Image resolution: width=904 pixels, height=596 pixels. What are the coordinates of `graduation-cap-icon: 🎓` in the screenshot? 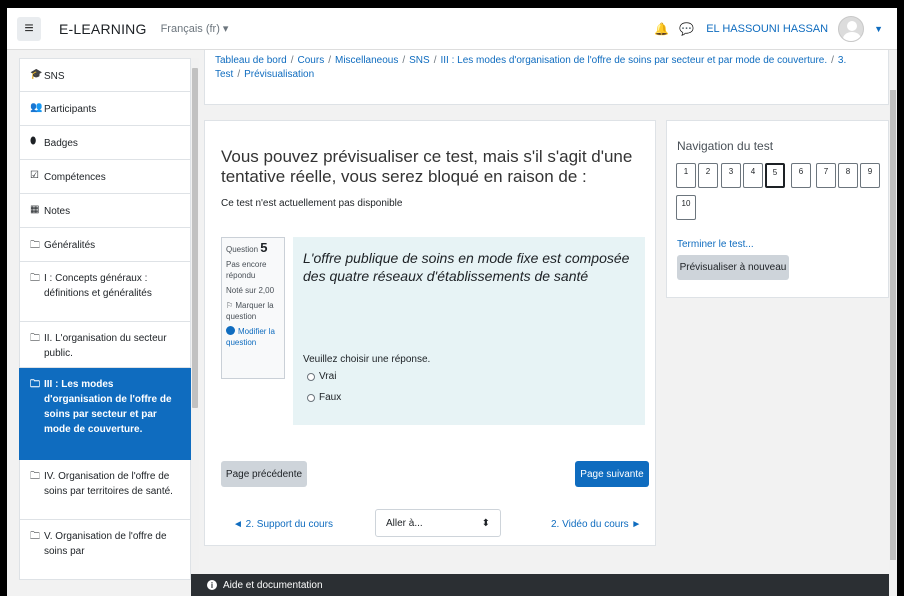 It's located at (36, 74).